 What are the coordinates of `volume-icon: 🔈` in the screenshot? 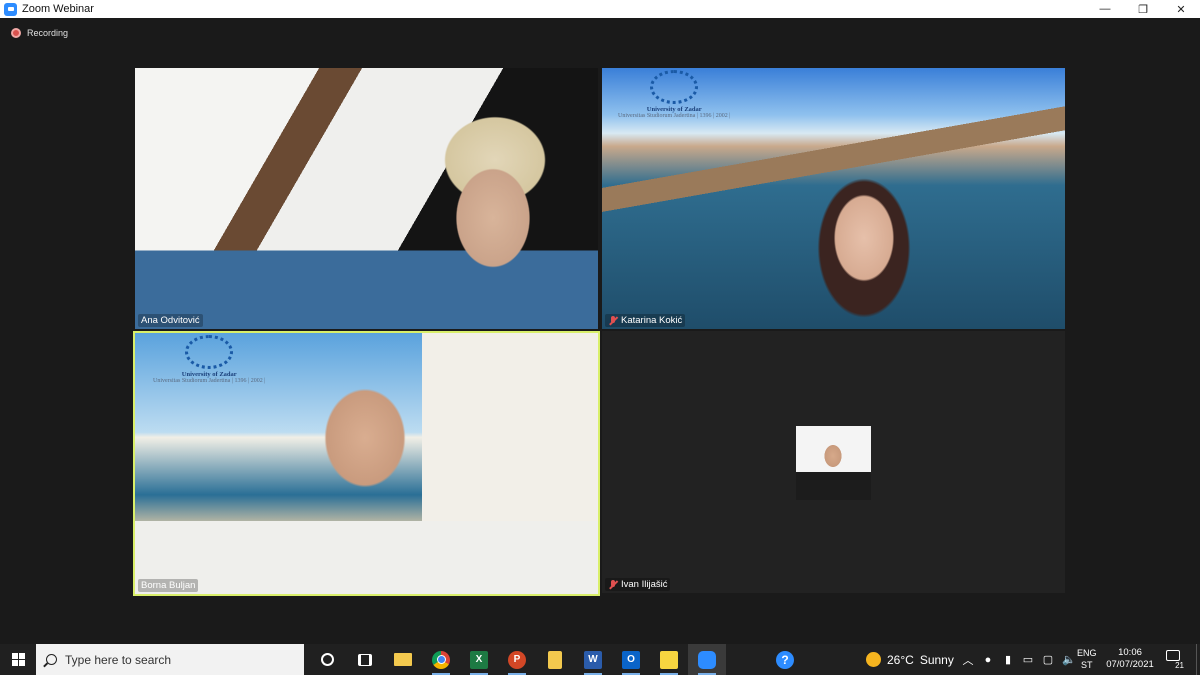 It's located at (1069, 659).